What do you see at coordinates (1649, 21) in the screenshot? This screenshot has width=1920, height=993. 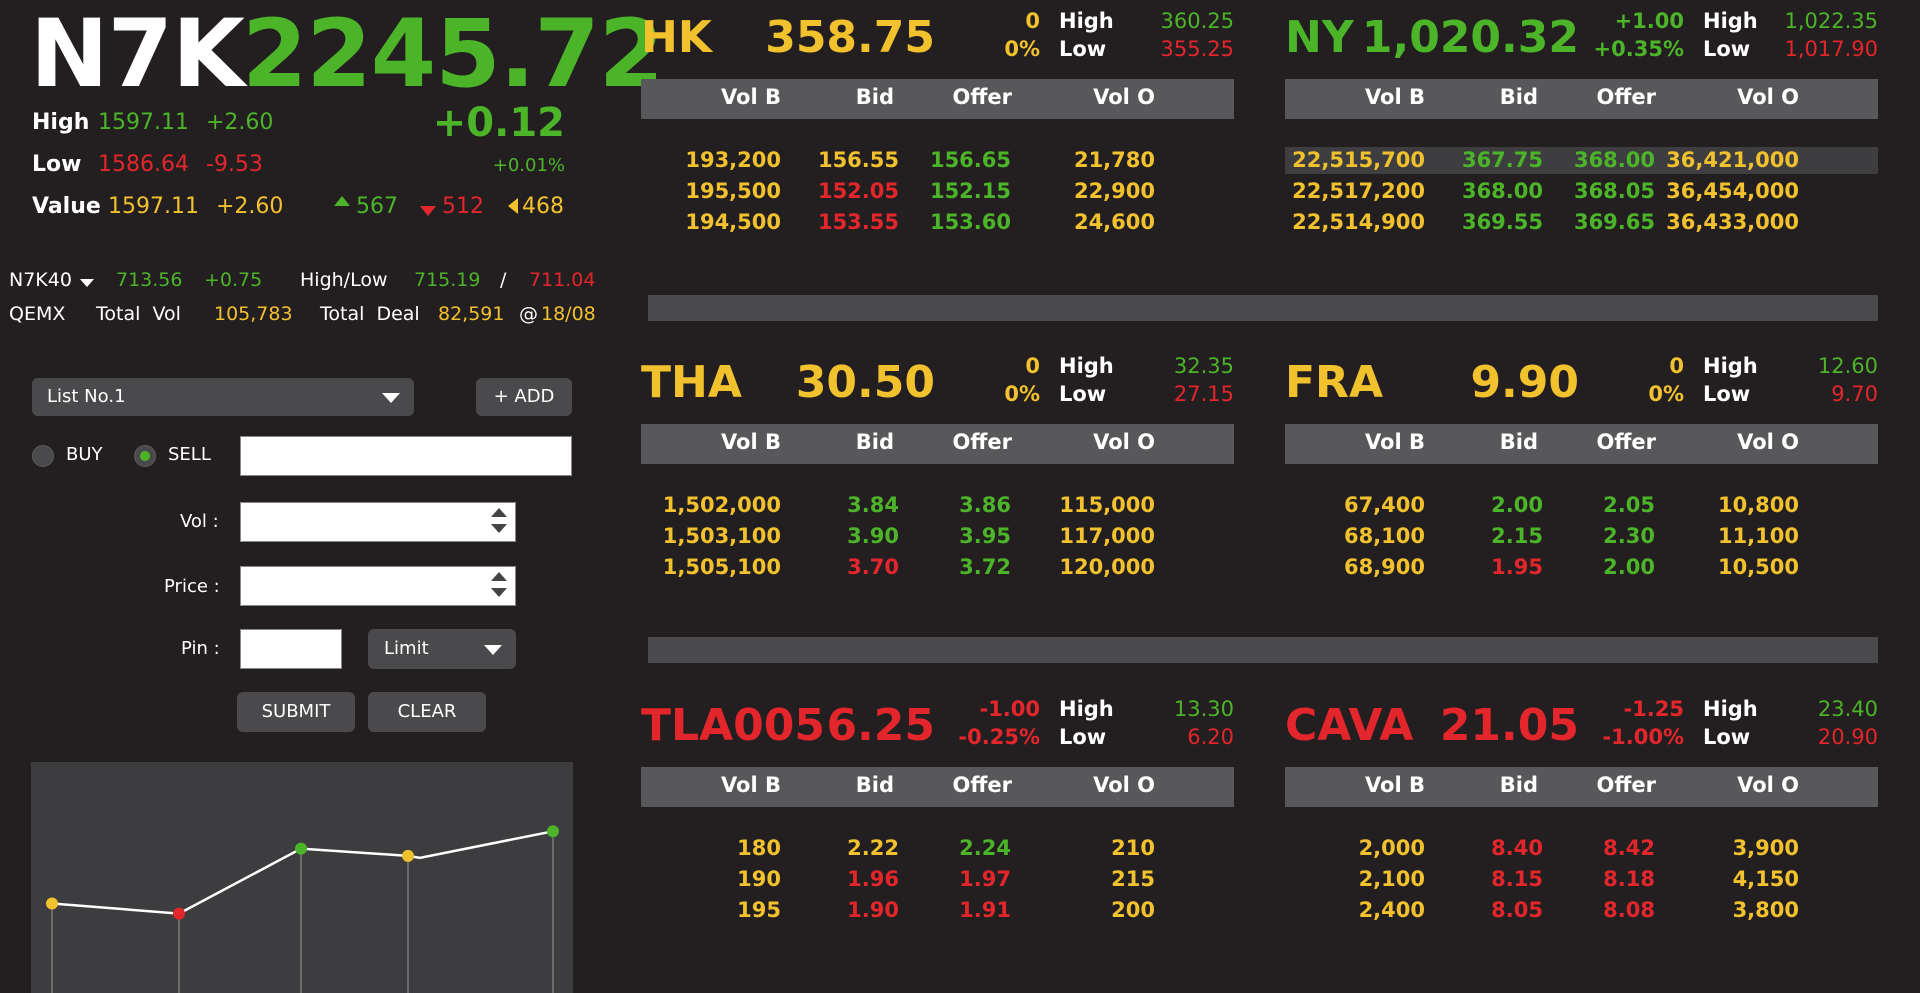 I see `market-change: +1.00` at bounding box center [1649, 21].